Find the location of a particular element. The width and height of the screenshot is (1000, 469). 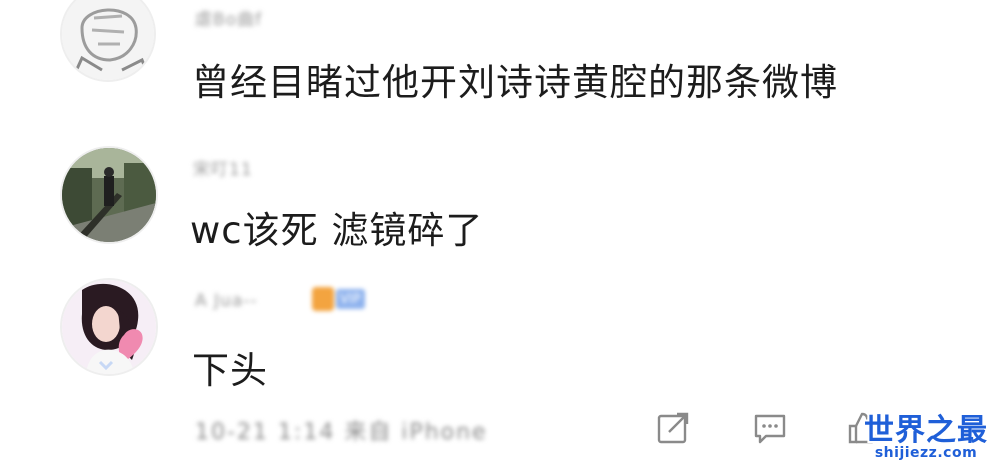

badge-label: VIP is located at coordinates (350, 299).